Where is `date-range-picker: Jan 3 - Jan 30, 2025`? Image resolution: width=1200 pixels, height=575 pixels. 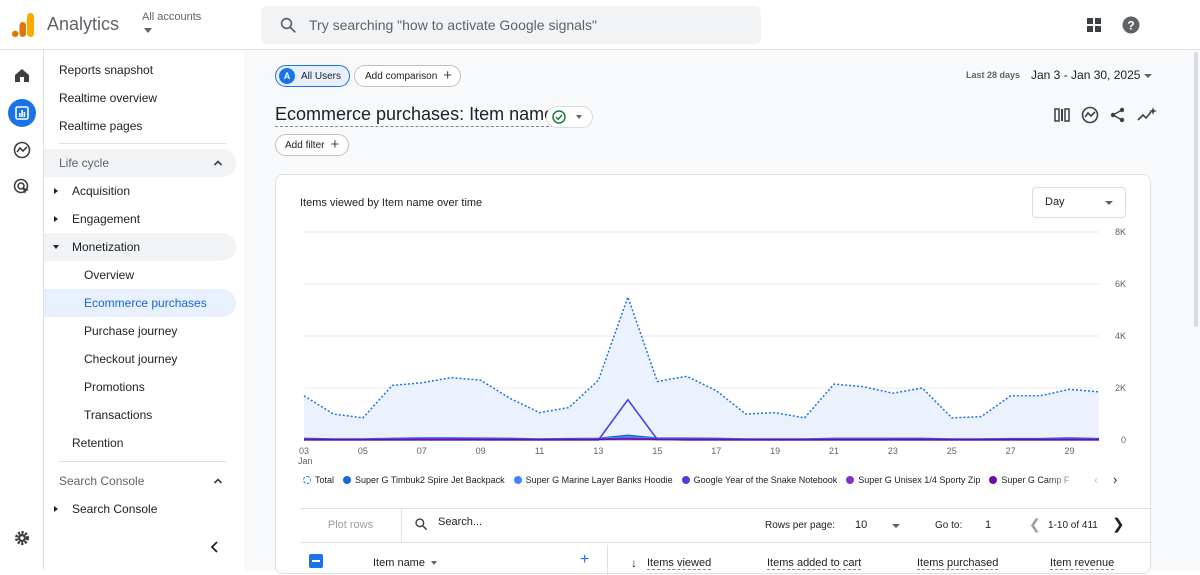 date-range-picker: Jan 3 - Jan 30, 2025 is located at coordinates (1085, 75).